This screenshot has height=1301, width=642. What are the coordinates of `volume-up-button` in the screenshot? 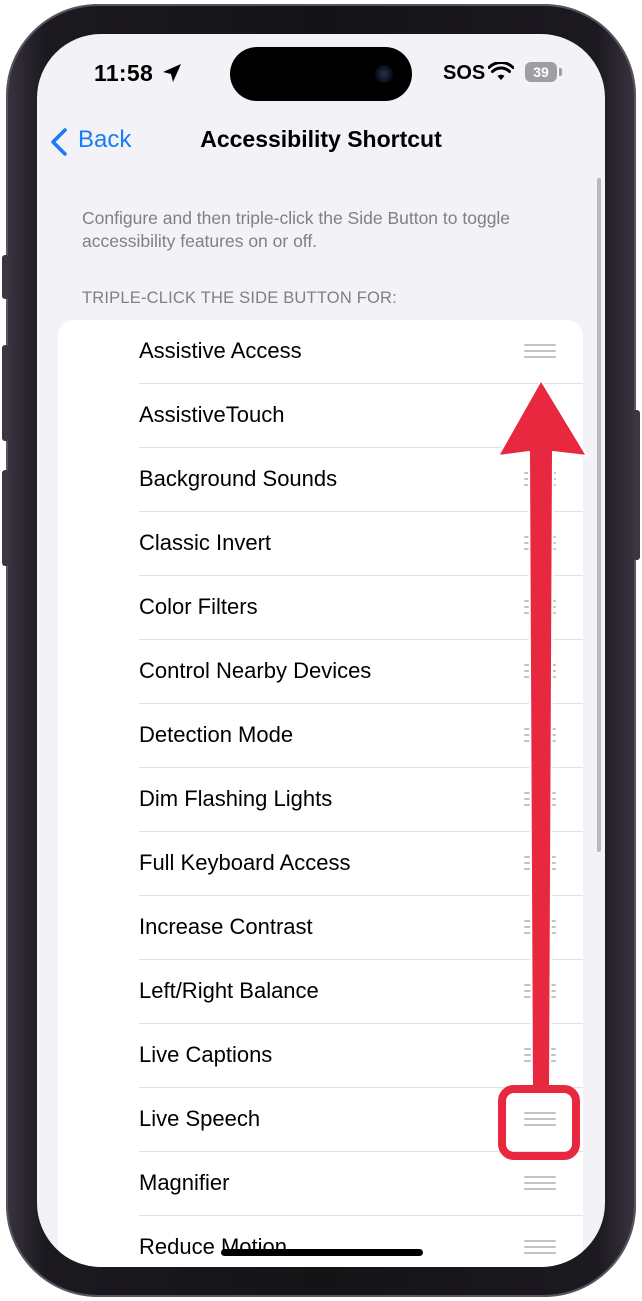 It's located at (5, 393).